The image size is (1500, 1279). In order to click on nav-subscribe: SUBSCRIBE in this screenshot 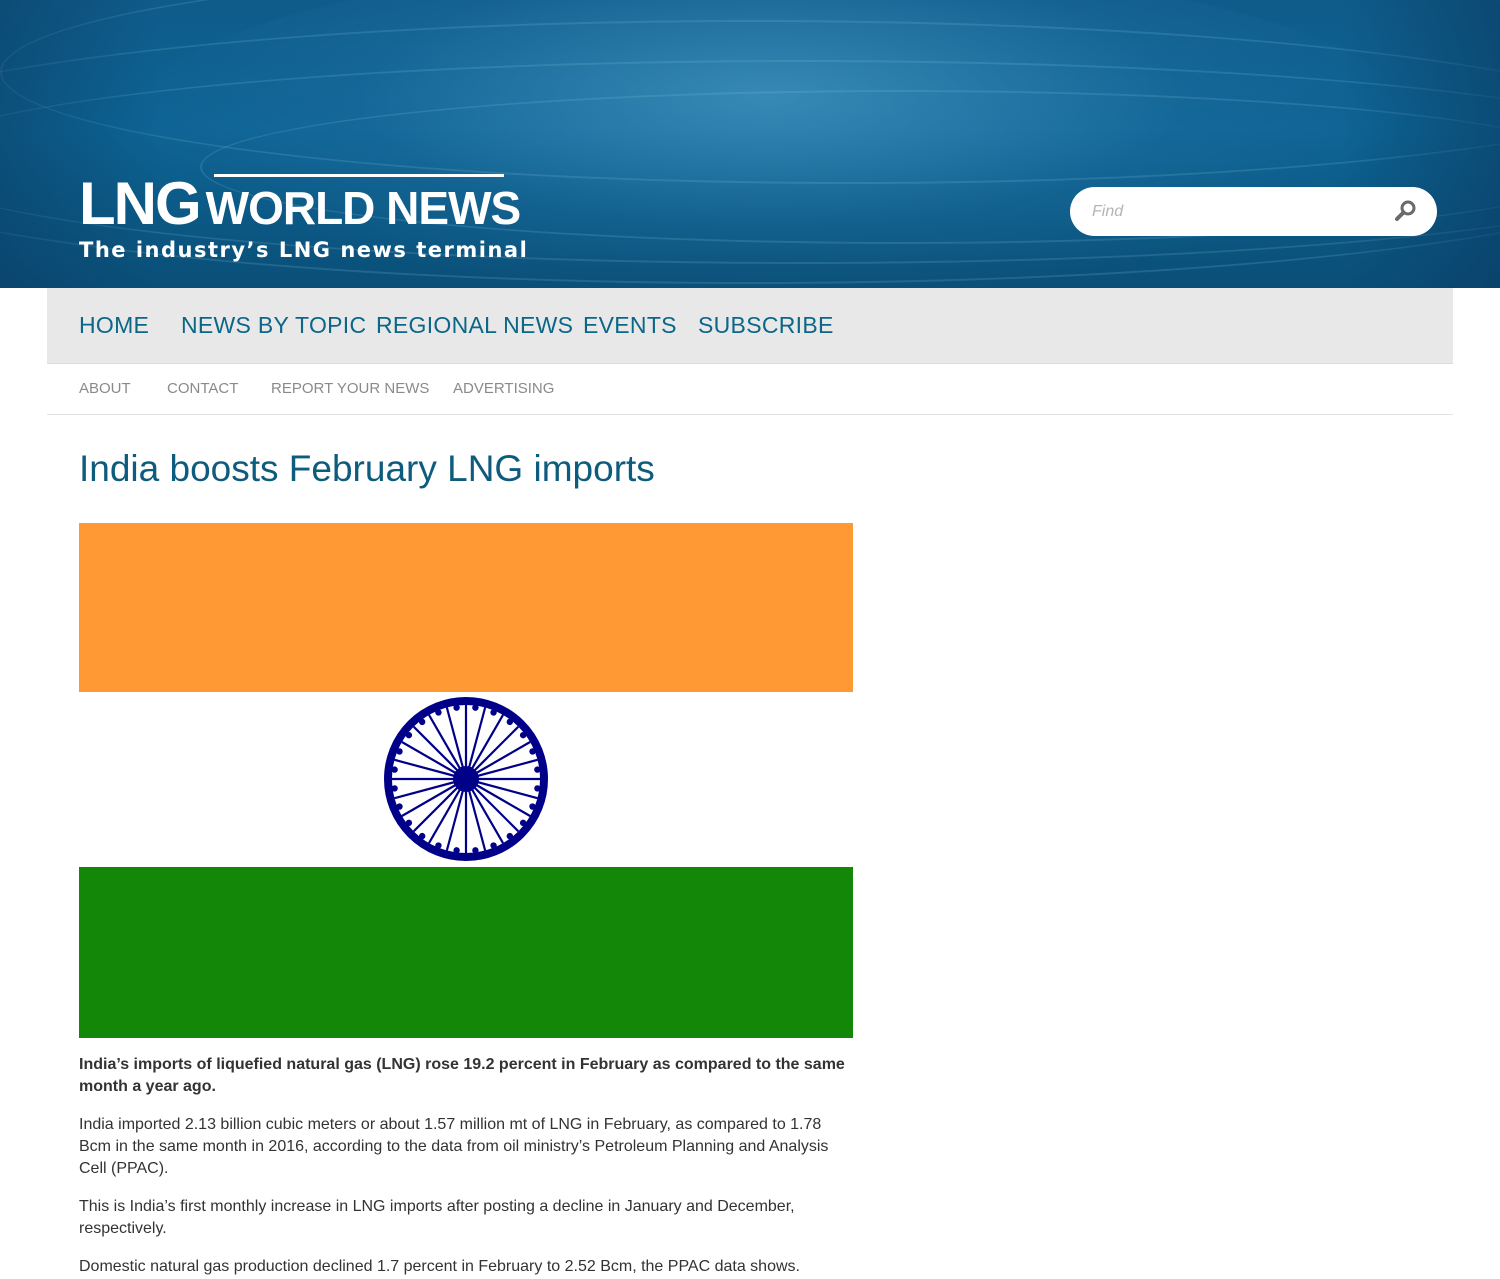, I will do `click(766, 325)`.